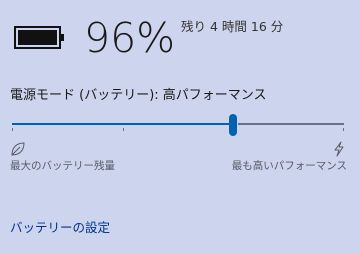  I want to click on leaf-icon, so click(18, 149).